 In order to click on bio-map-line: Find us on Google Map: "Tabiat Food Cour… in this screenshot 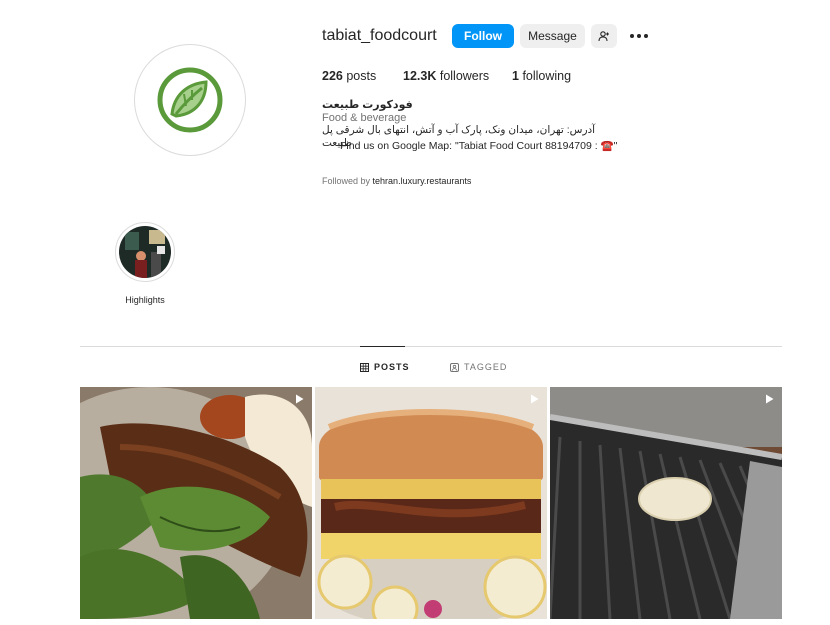, I will do `click(479, 146)`.